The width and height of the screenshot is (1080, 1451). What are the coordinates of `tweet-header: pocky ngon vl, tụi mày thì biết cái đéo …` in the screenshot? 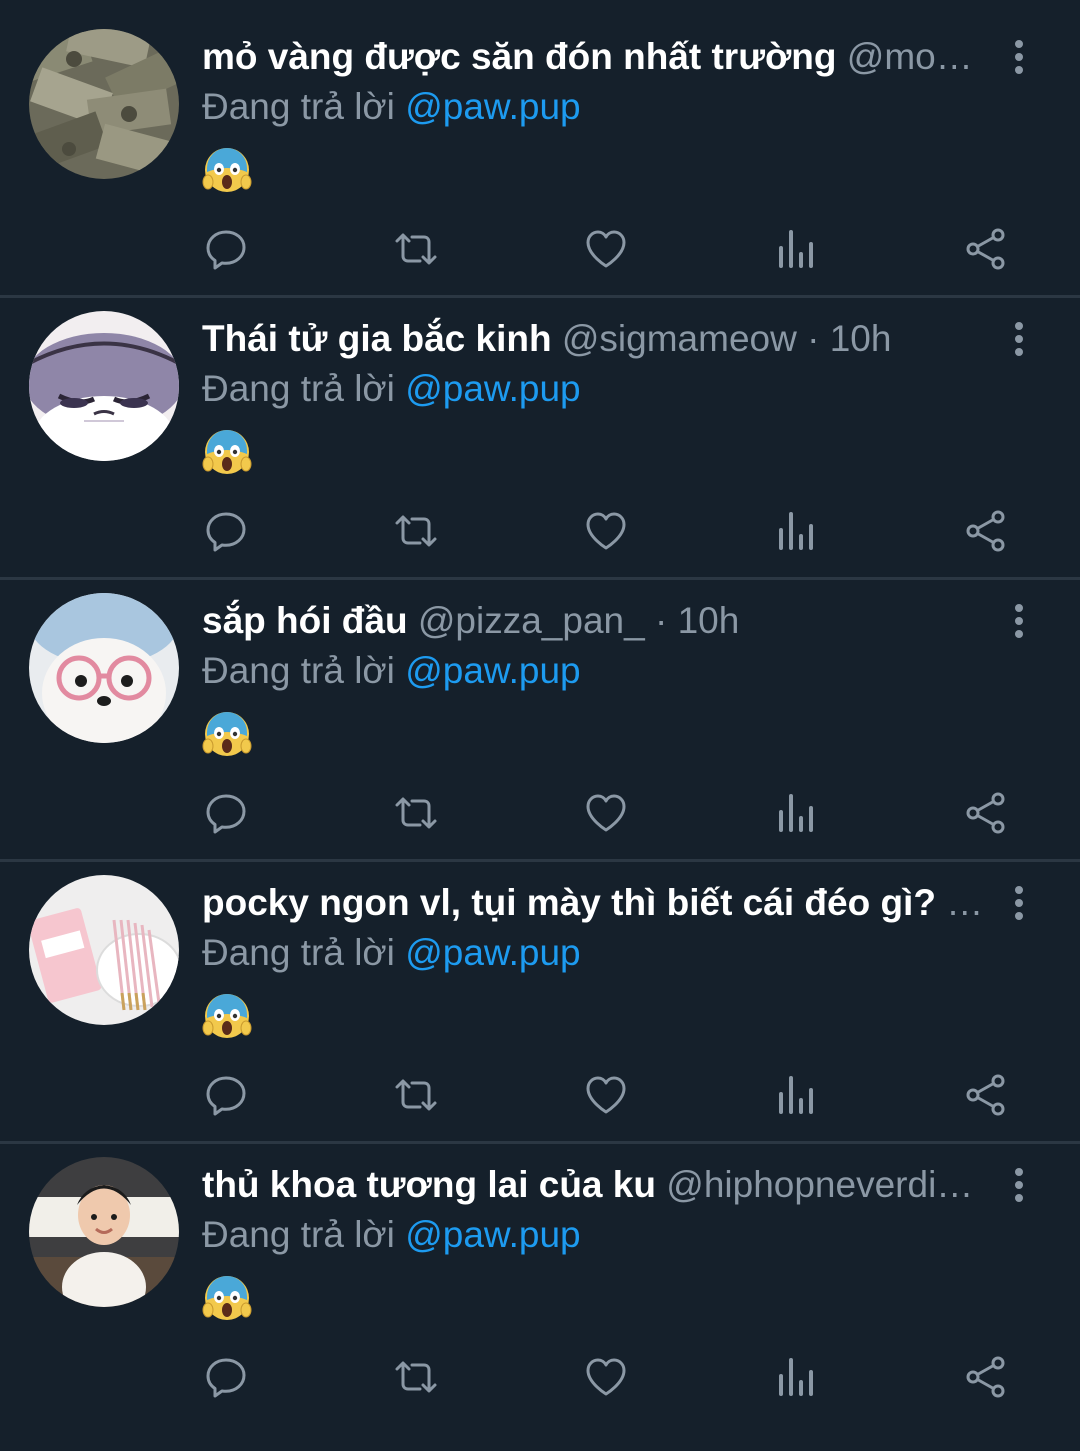 It's located at (597, 903).